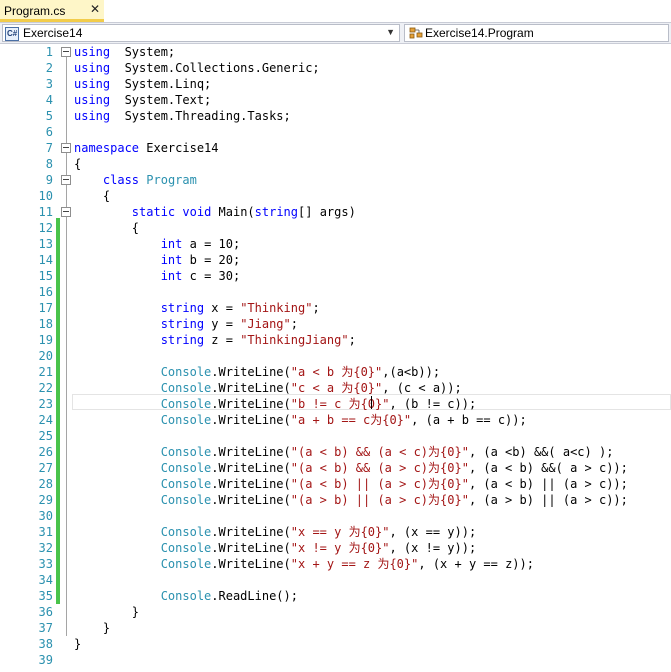 Image resolution: width=671 pixels, height=672 pixels. What do you see at coordinates (45, 596) in the screenshot?
I see `line-number: 35` at bounding box center [45, 596].